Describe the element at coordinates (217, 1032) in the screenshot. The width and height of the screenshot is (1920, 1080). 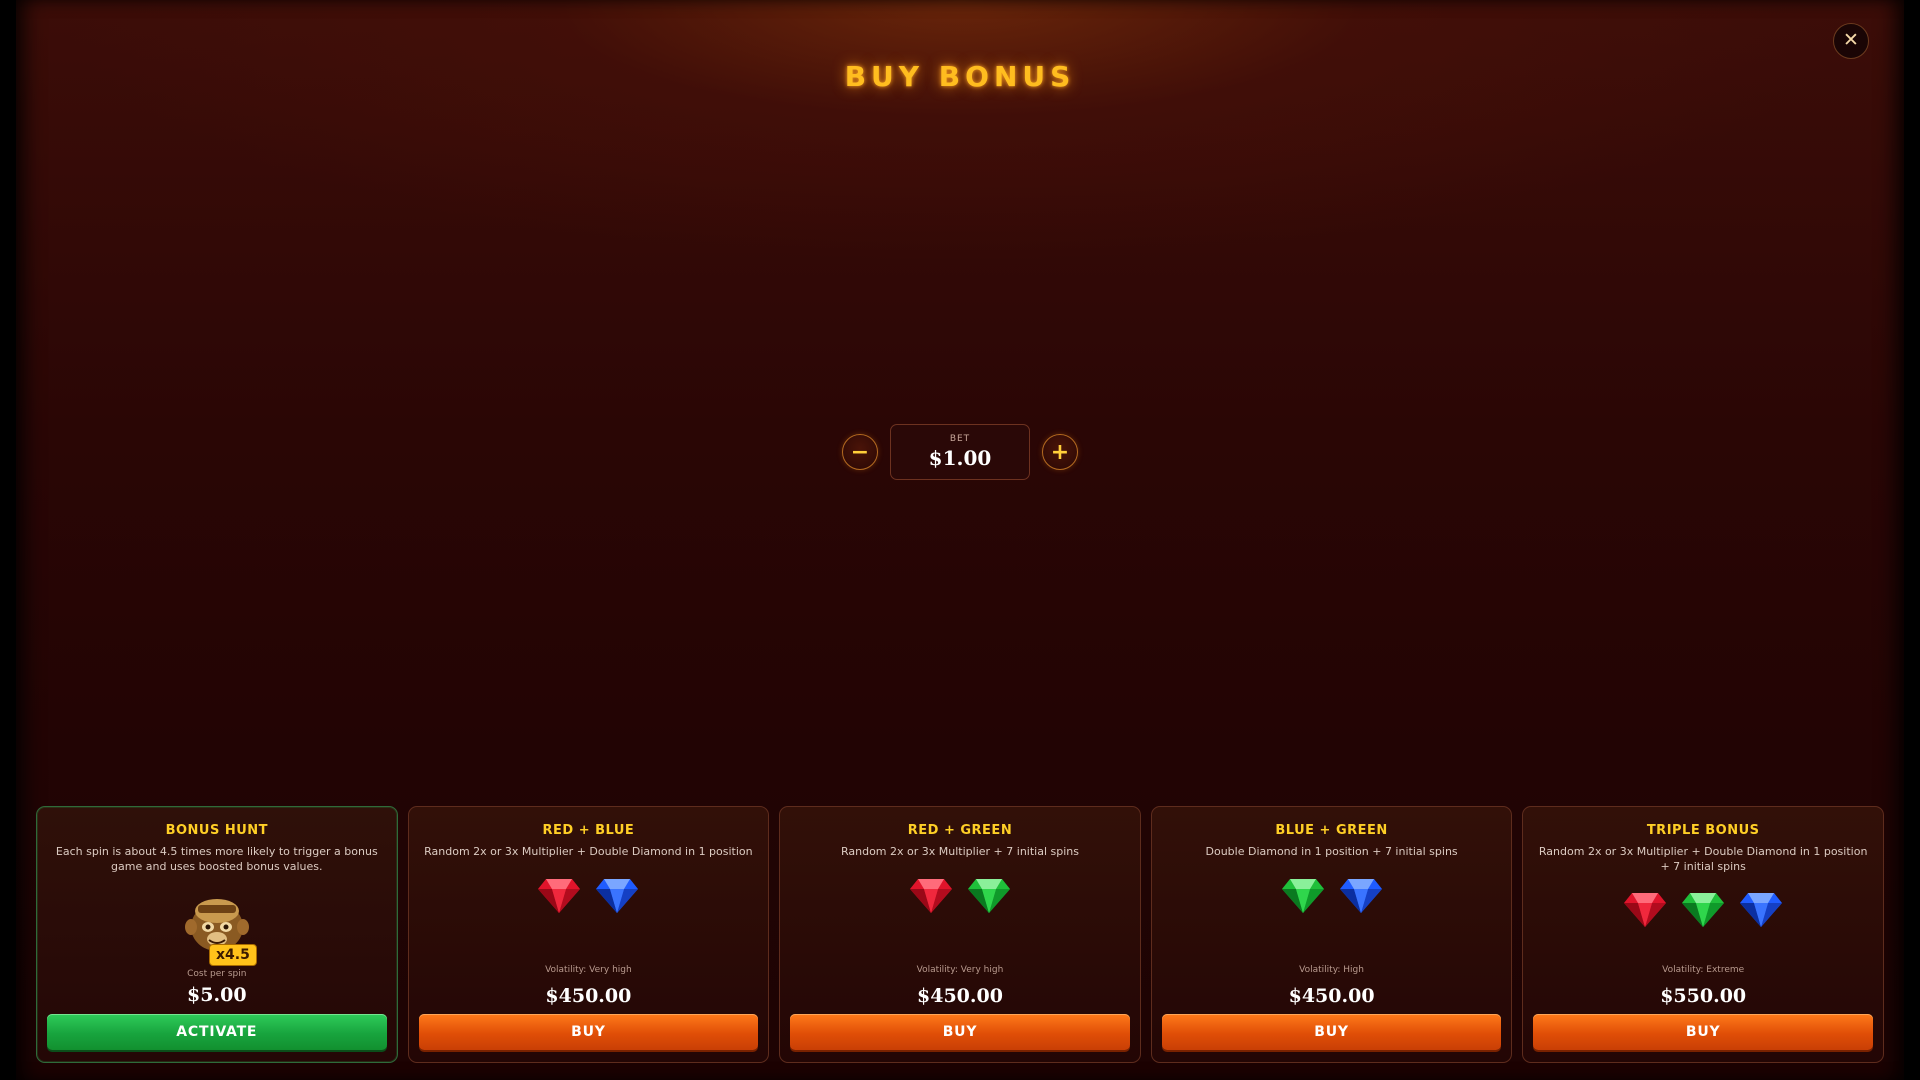
I see `activate-button: ACTIVATE` at that location.